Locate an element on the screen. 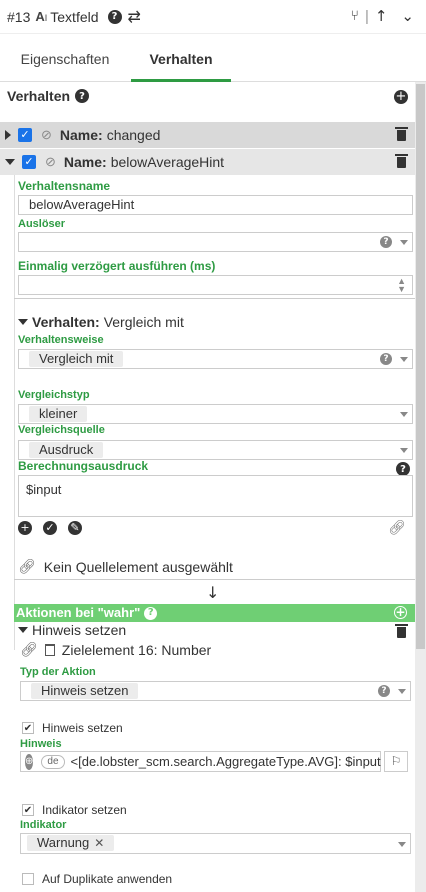 The height and width of the screenshot is (892, 426). behavior-type-head: Verhalten: Vergleich mit is located at coordinates (101, 322).